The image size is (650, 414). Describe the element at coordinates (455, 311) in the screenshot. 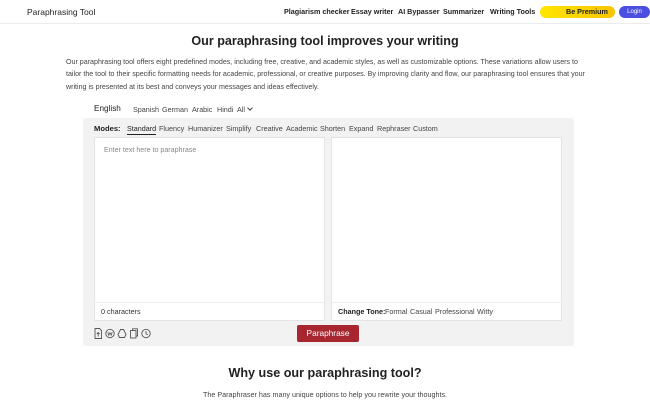

I see `tone-option-professional: Professional` at that location.